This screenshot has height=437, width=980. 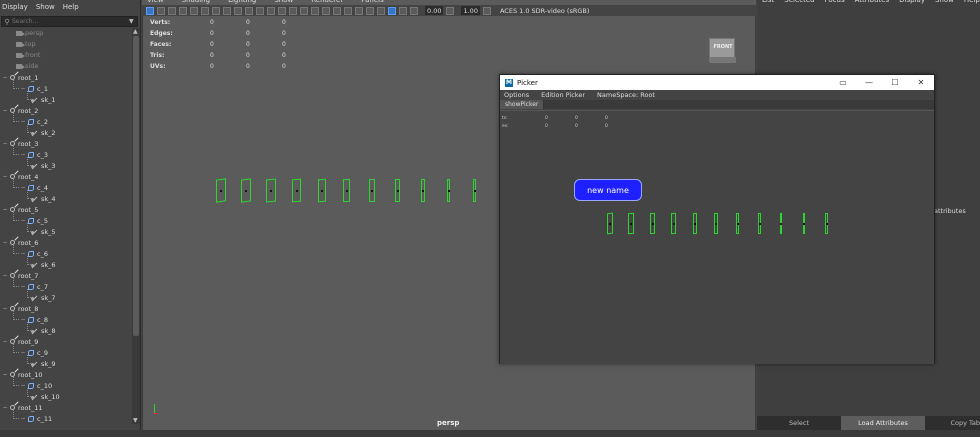 What do you see at coordinates (33, 121) in the screenshot?
I see `outliner-curve-item: − c_2` at bounding box center [33, 121].